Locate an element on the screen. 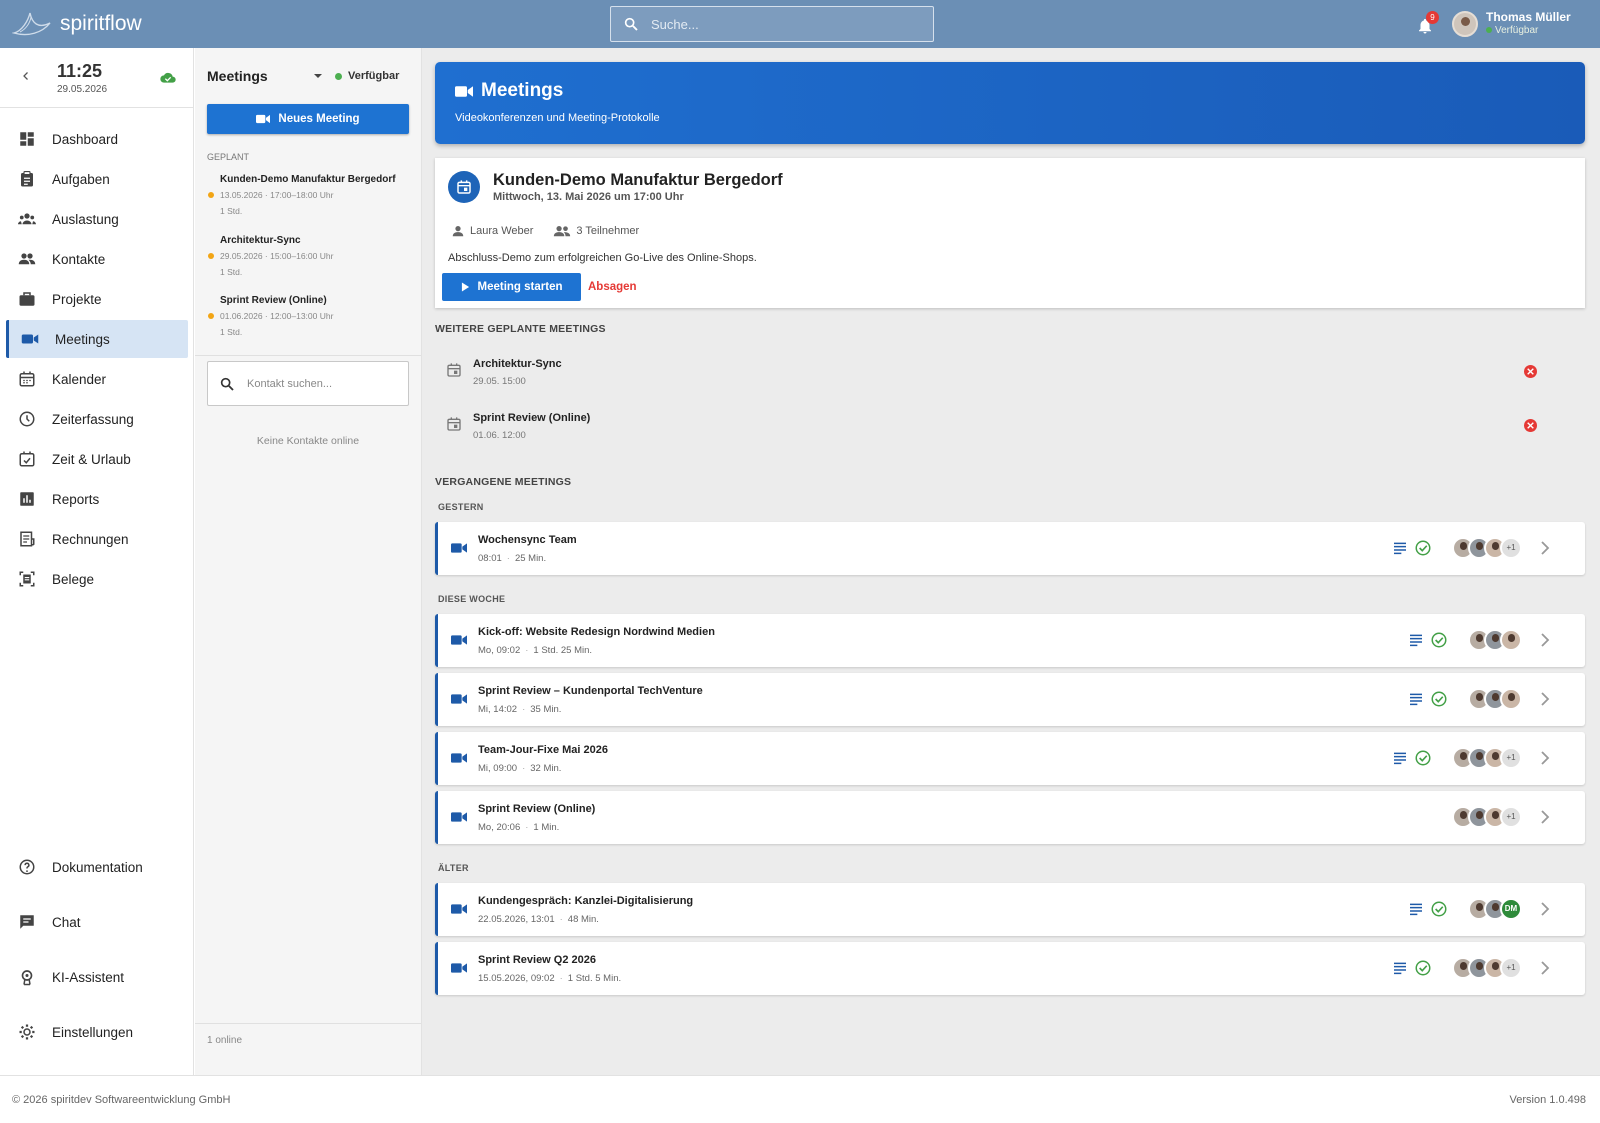 Image resolution: width=1600 pixels, height=1123 pixels. sidebar-item-meetings: Meetings is located at coordinates (97, 339).